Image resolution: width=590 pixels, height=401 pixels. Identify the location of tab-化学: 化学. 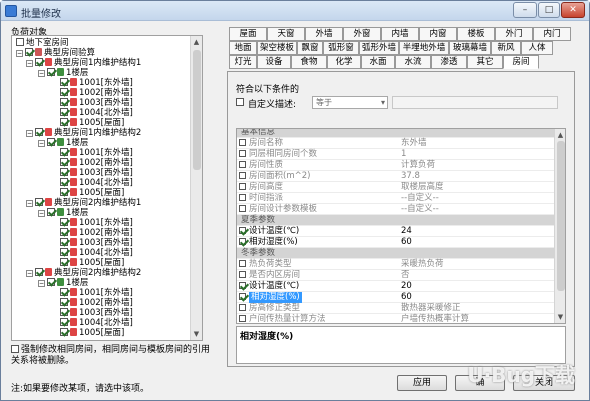
(344, 62).